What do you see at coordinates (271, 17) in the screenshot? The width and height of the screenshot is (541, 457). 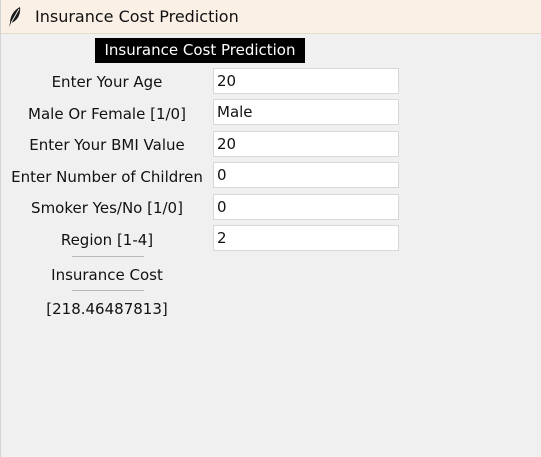 I see `title-bar: Insurance Cost Prediction` at bounding box center [271, 17].